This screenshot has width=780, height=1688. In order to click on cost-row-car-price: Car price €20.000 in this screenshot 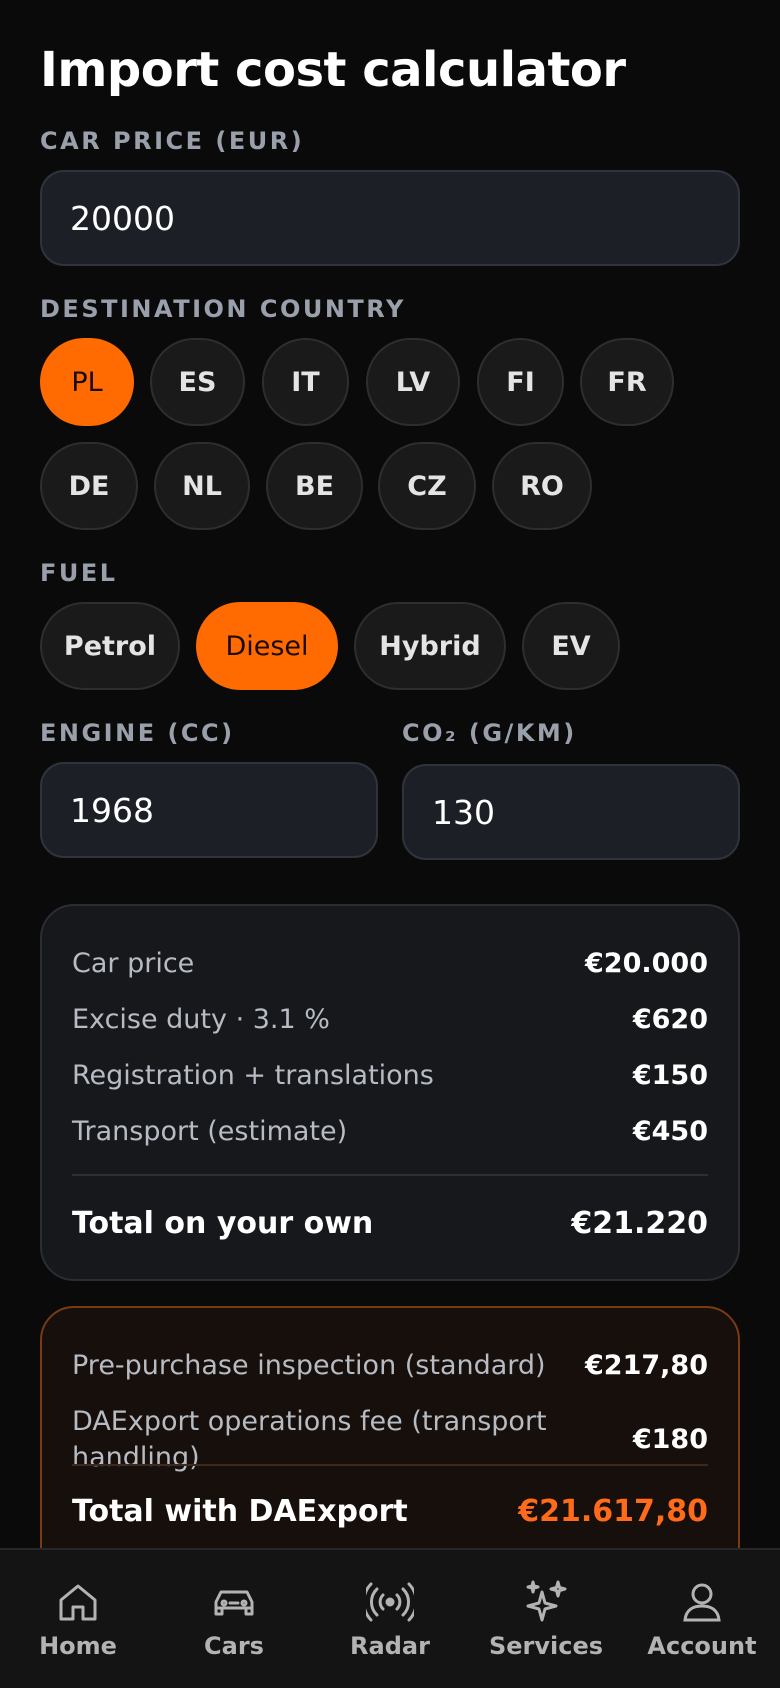, I will do `click(390, 963)`.